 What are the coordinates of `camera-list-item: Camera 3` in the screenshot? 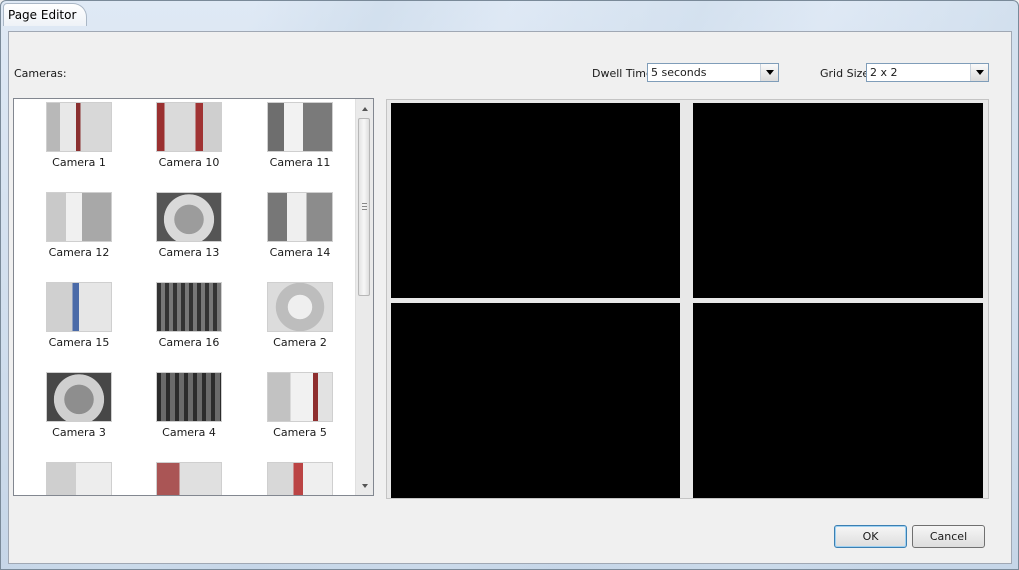 It's located at (79, 405).